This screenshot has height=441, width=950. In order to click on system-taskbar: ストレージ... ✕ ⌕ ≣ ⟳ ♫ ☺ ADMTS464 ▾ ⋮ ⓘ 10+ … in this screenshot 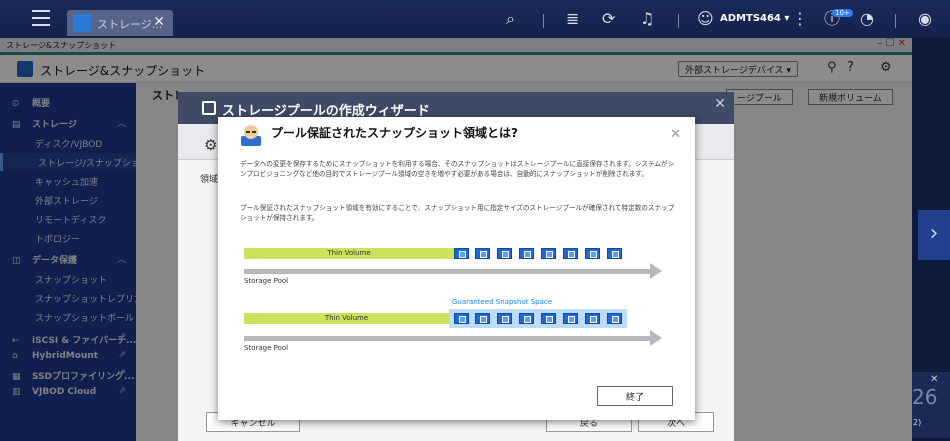, I will do `click(475, 19)`.